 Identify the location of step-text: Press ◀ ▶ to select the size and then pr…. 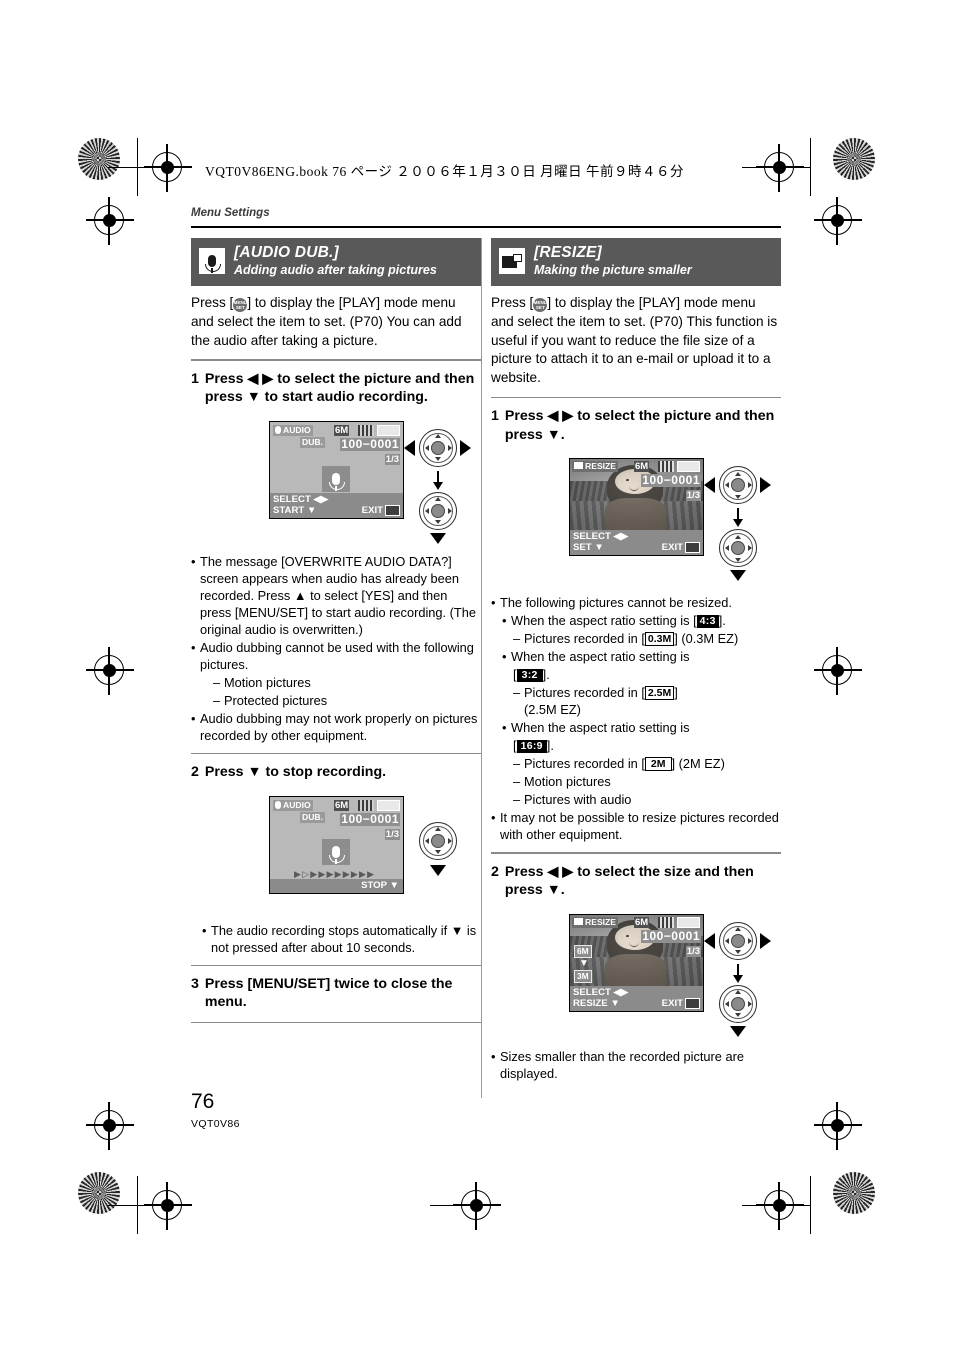
(629, 881).